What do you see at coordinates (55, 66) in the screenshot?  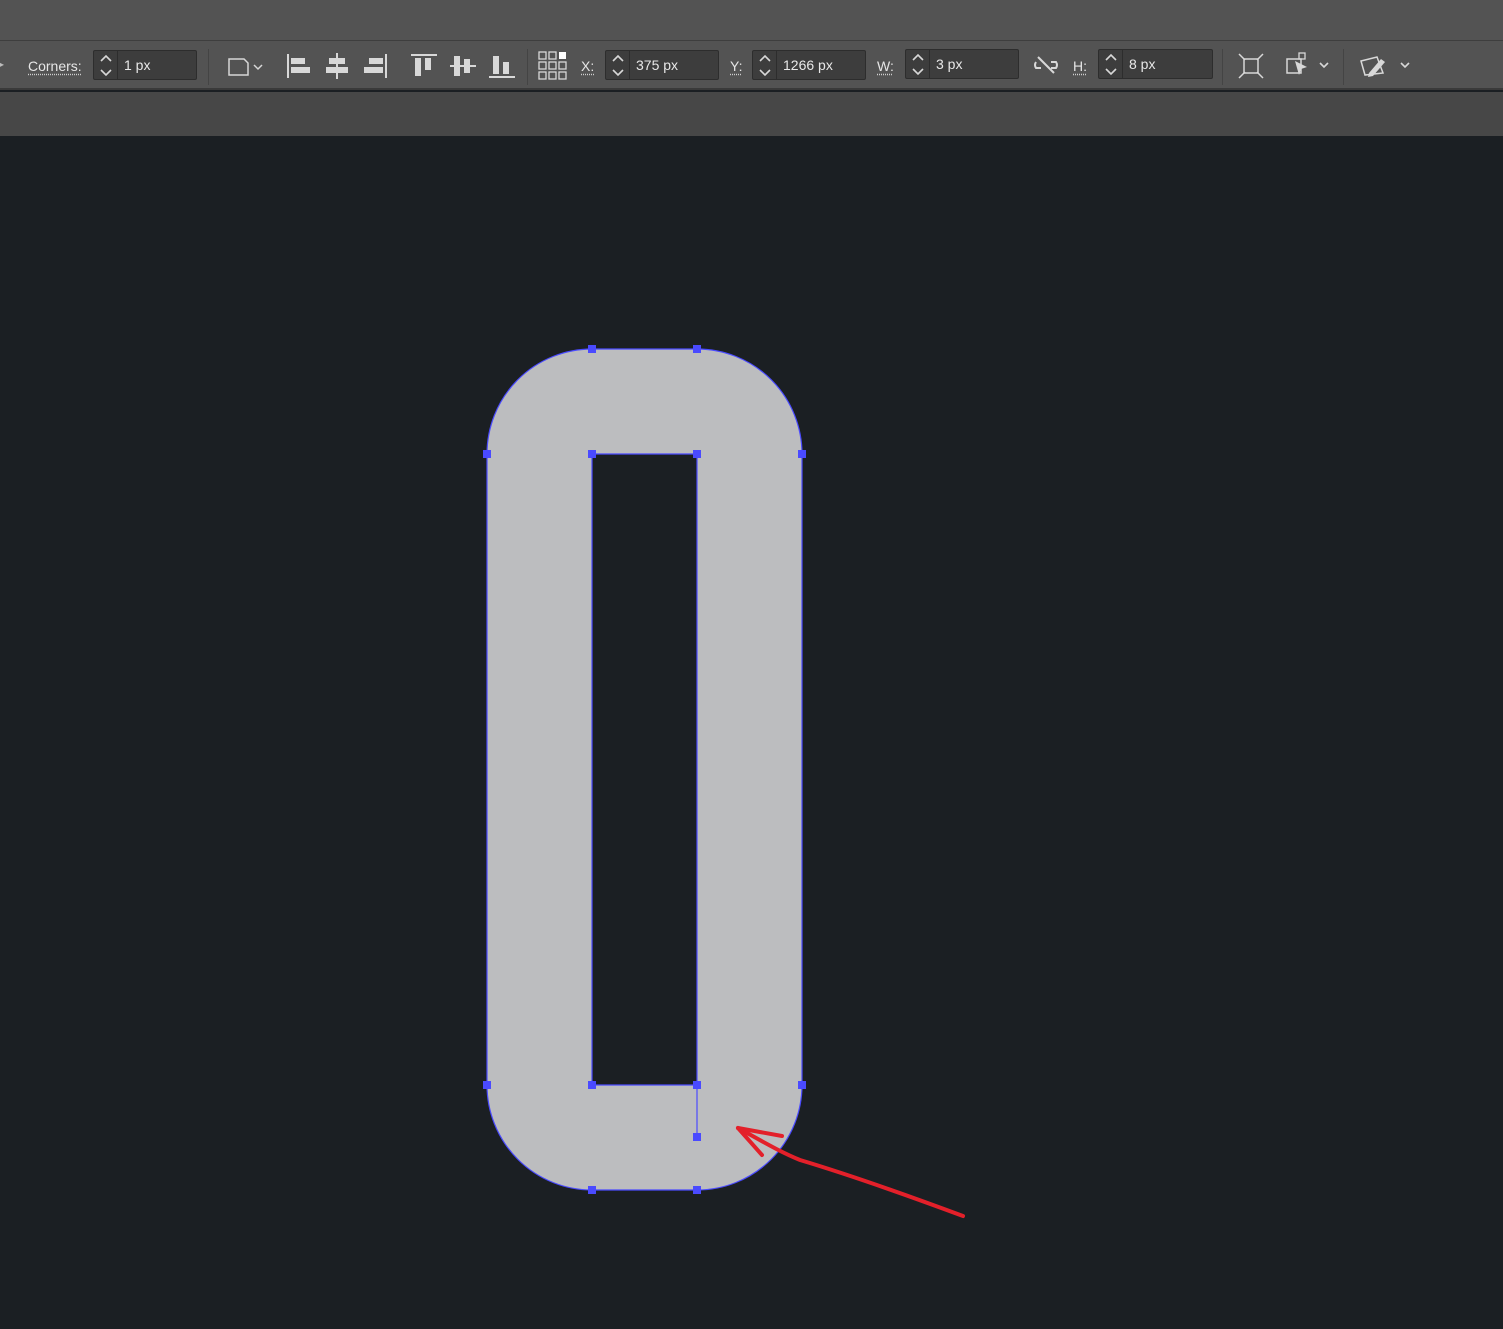 I see `corners-label: Corners:` at bounding box center [55, 66].